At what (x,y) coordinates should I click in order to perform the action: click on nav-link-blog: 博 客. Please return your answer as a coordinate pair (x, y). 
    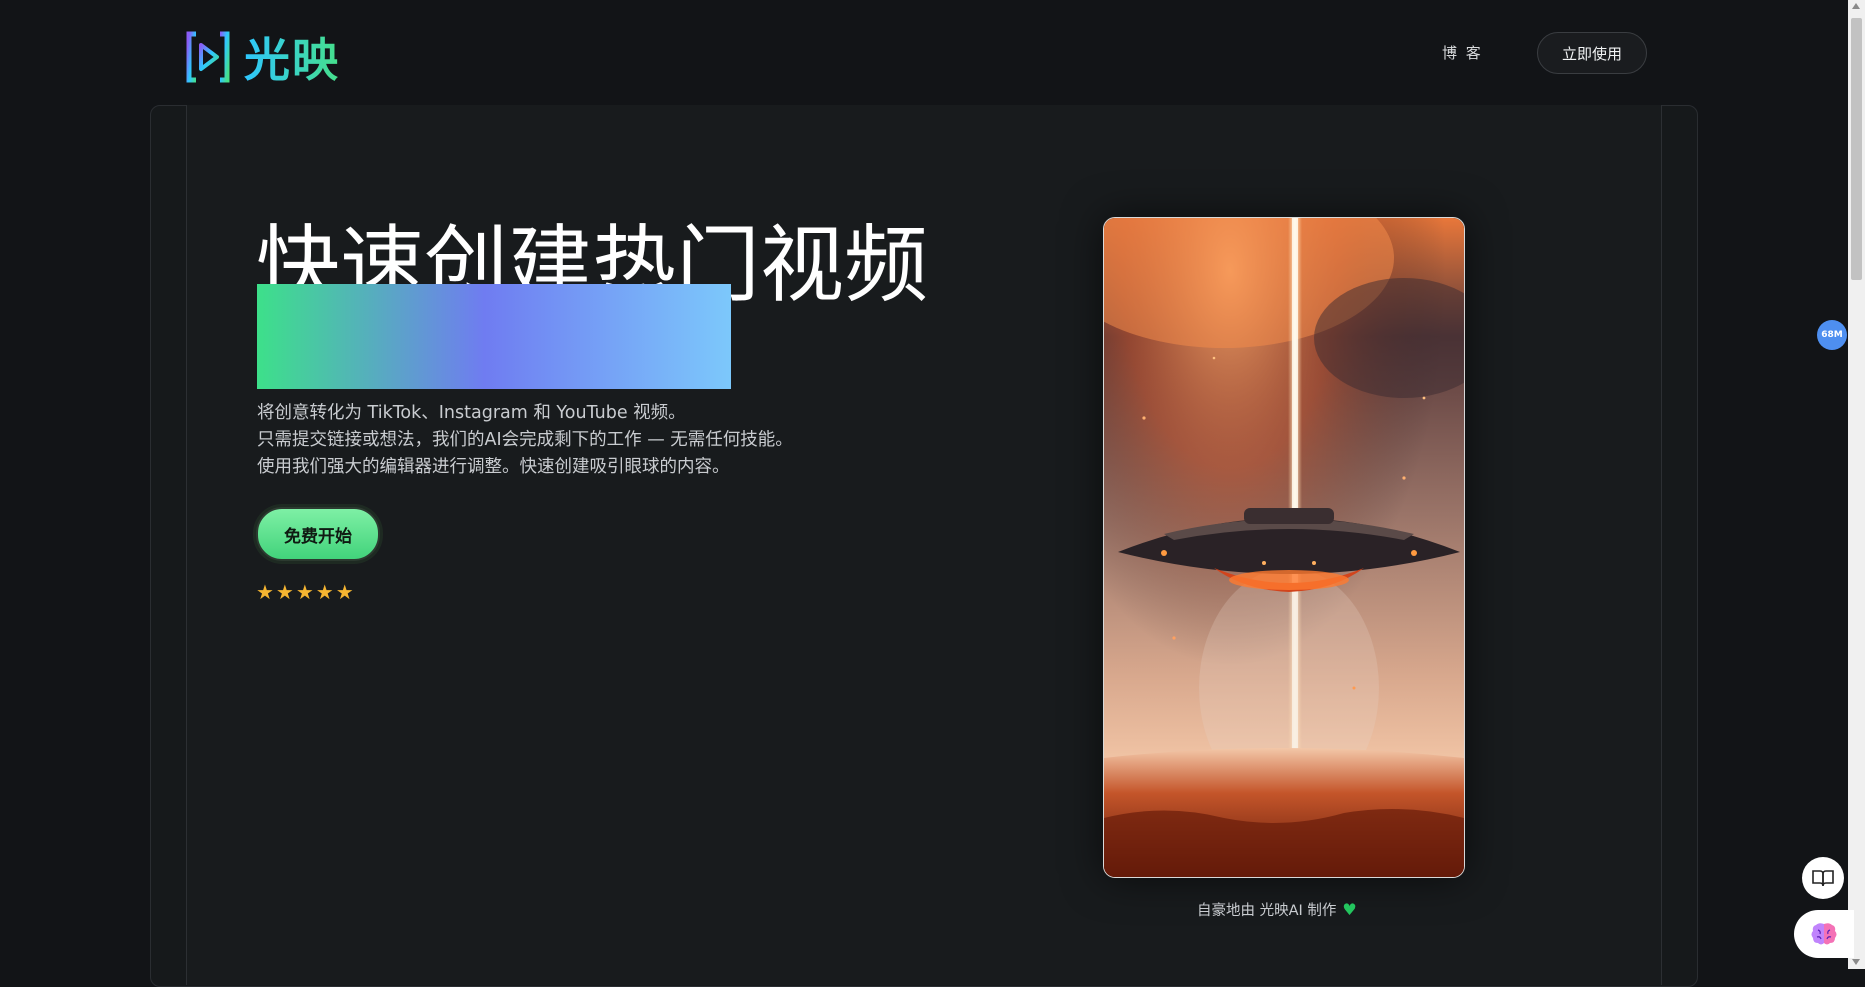
    Looking at the image, I should click on (1462, 52).